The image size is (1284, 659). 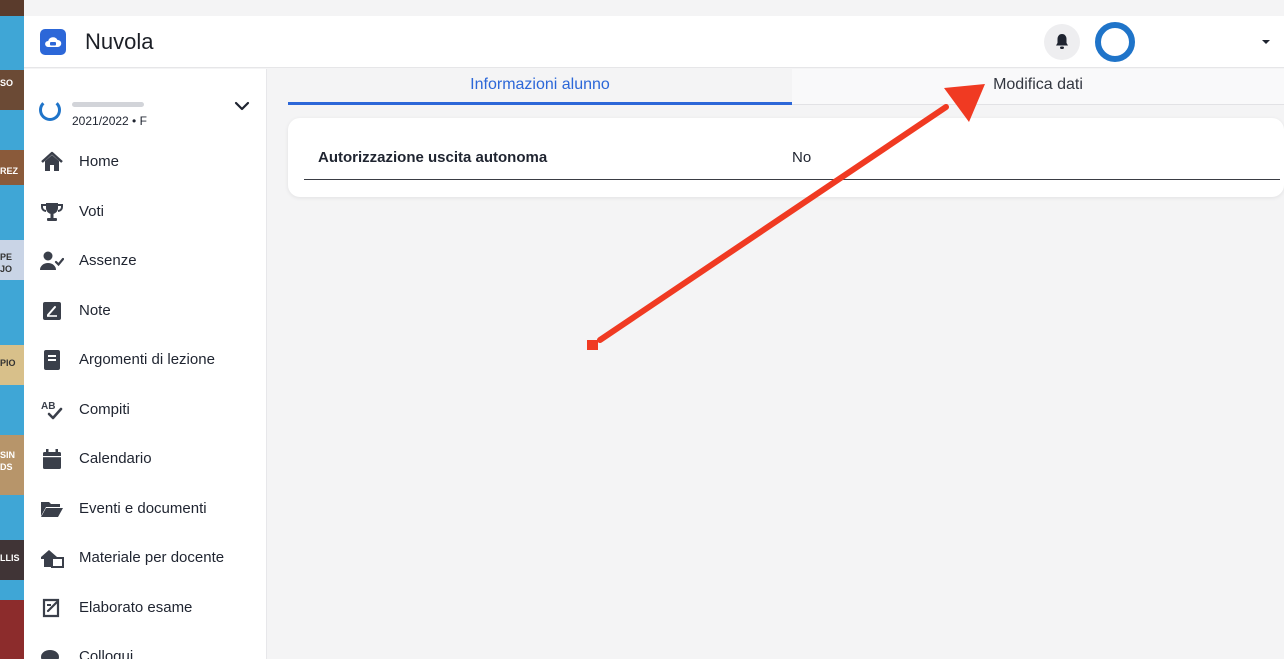 What do you see at coordinates (242, 106) in the screenshot?
I see `chevron-down-icon` at bounding box center [242, 106].